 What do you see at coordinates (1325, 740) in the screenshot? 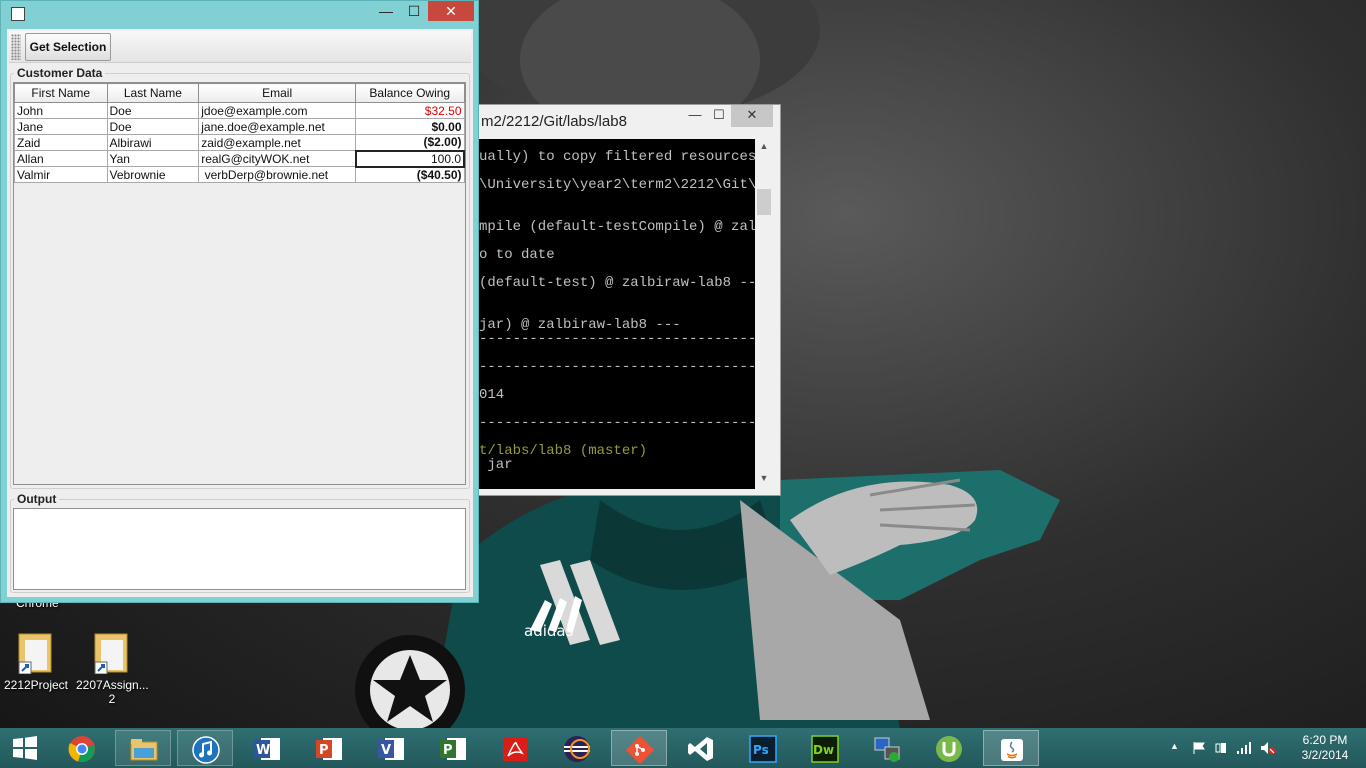
I see `clock-time: 6:20 PM` at bounding box center [1325, 740].